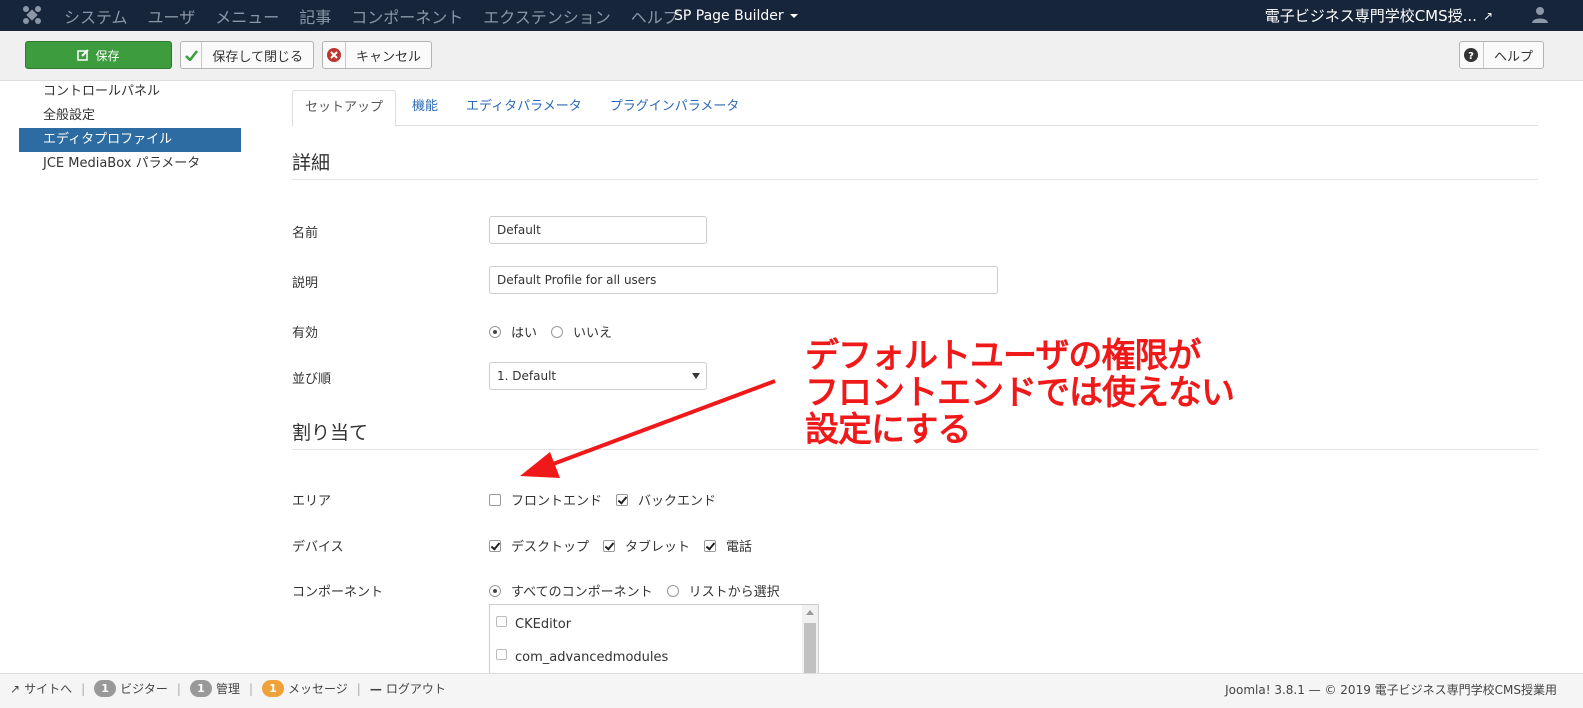 Image resolution: width=1583 pixels, height=708 pixels. I want to click on phone-checkbox, so click(710, 545).